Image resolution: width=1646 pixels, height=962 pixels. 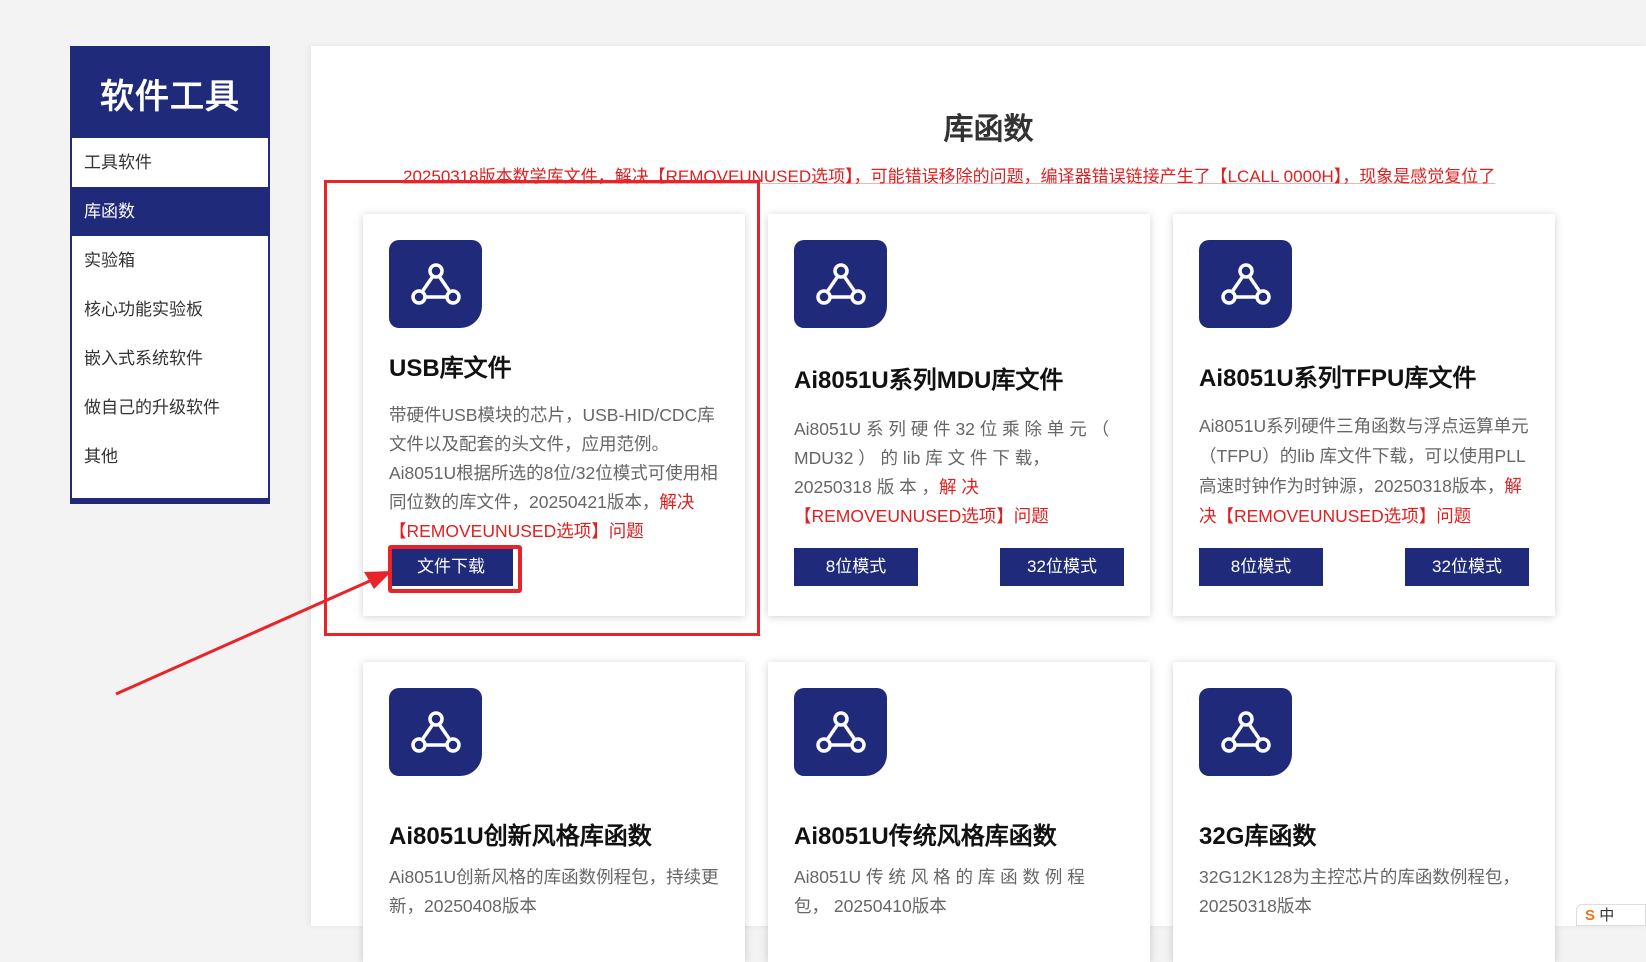 What do you see at coordinates (170, 93) in the screenshot?
I see `sidebar-title: 软件工具` at bounding box center [170, 93].